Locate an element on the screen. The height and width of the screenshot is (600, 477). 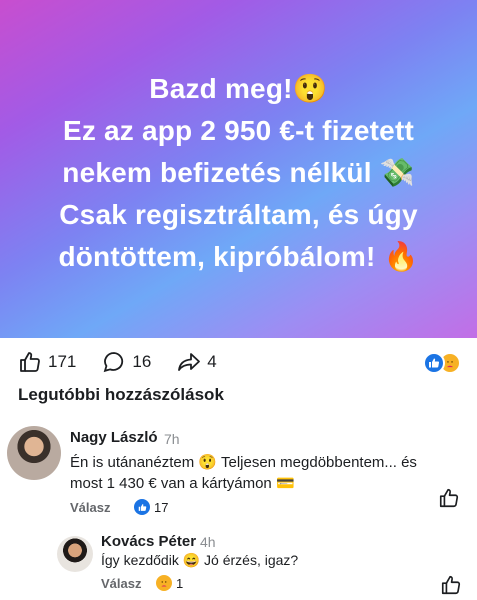
reaction-summary is located at coordinates (445, 363).